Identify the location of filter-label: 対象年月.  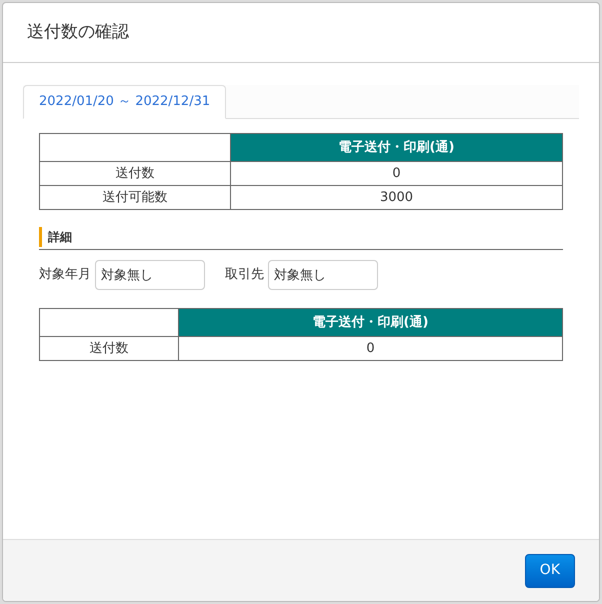
(65, 275).